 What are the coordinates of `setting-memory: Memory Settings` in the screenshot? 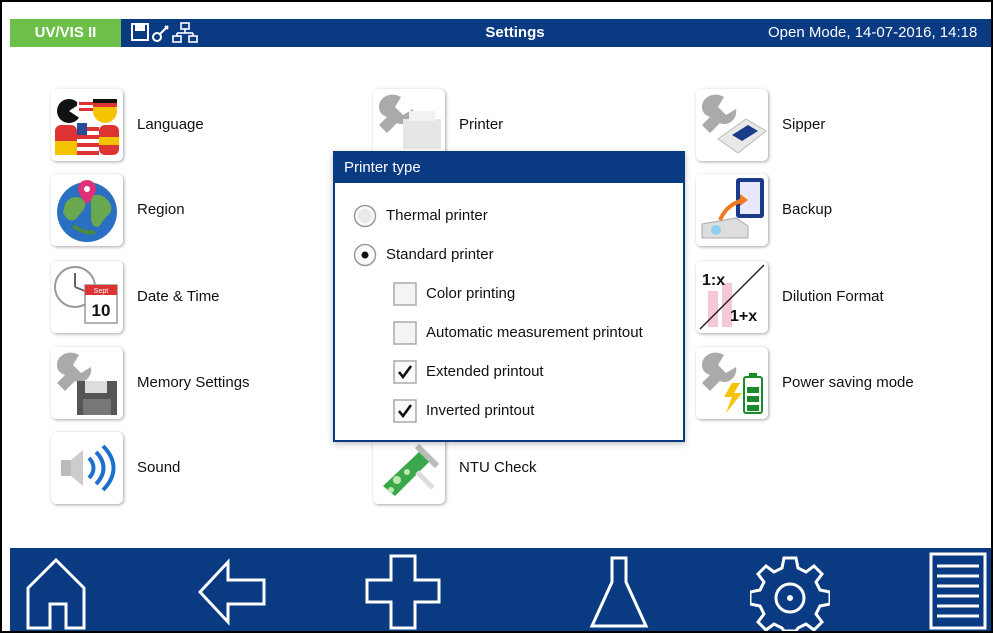 It's located at (201, 383).